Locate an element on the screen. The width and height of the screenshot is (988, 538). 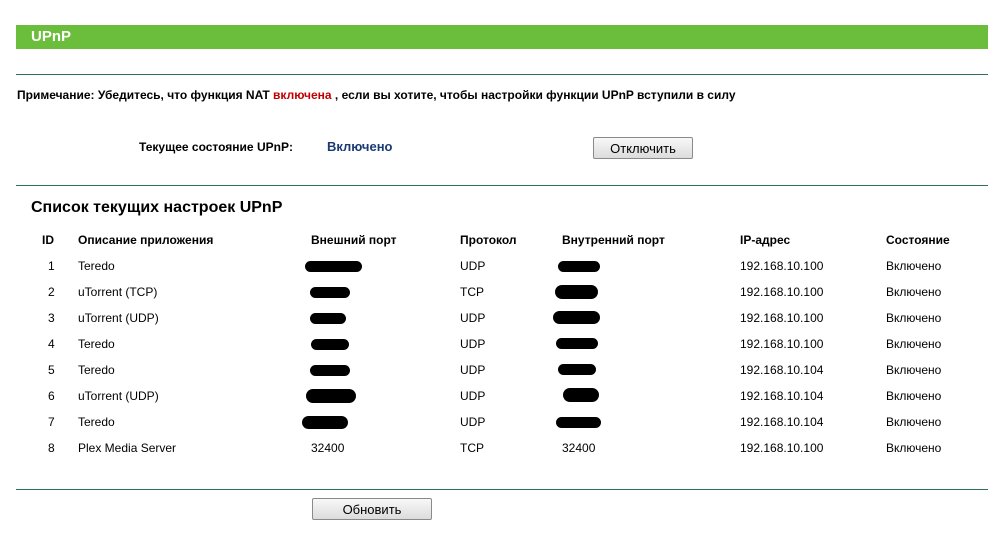
title-bar: UPnP is located at coordinates (502, 37).